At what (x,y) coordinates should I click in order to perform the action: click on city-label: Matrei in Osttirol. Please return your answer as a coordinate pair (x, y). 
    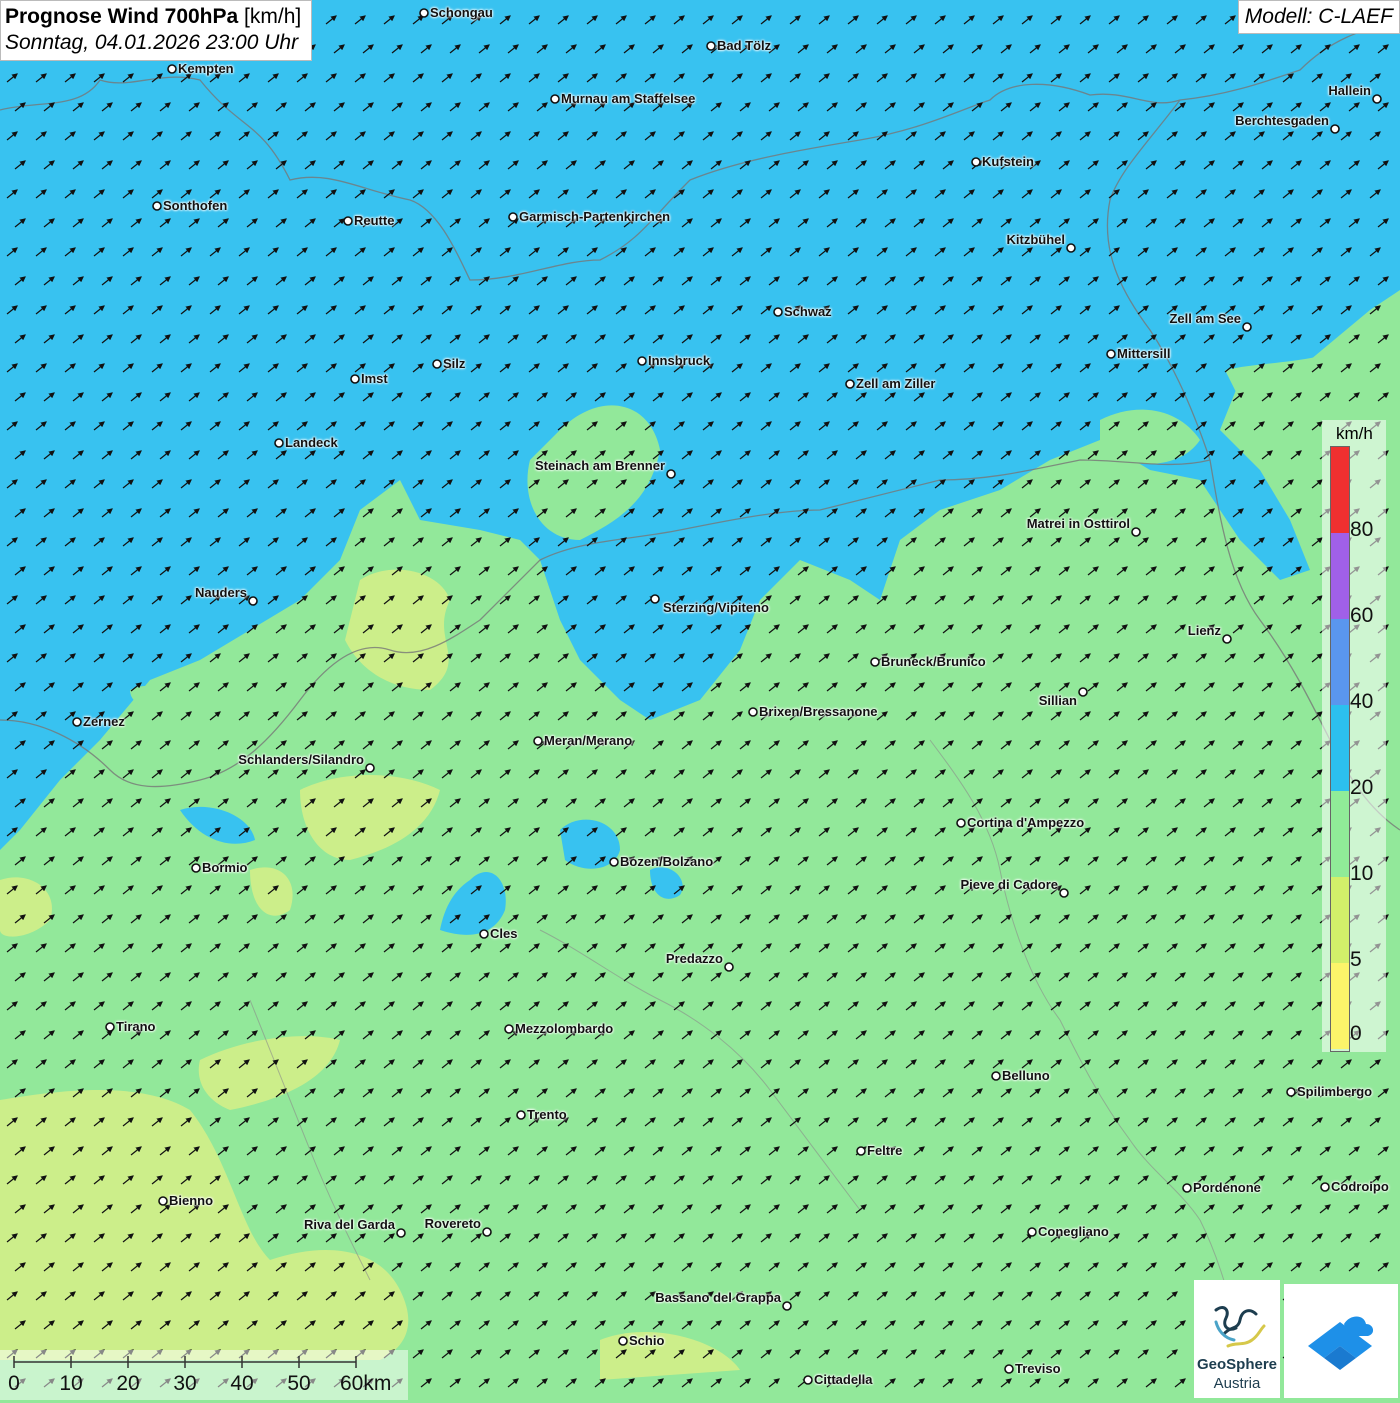
    Looking at the image, I should click on (1078, 523).